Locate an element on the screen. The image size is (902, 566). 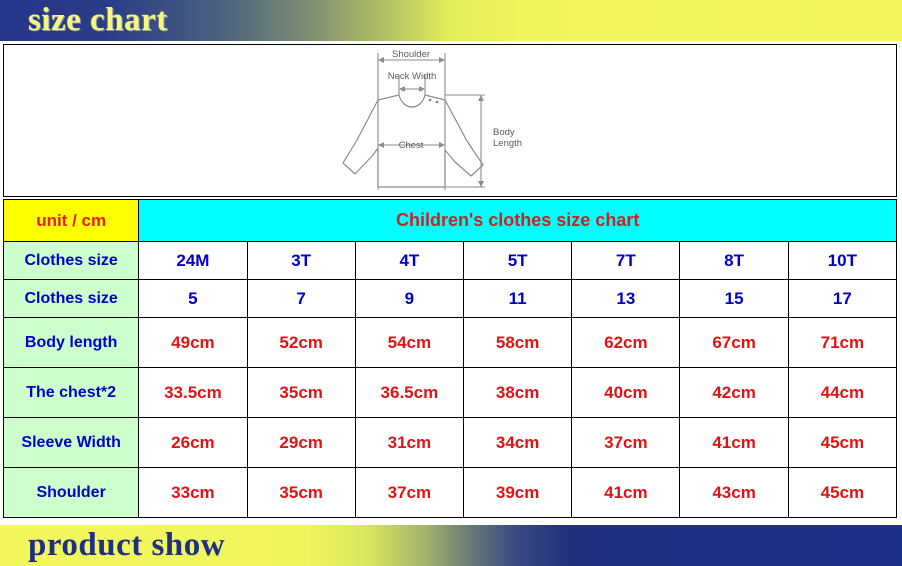
row-label: The chest*2 is located at coordinates (71, 392).